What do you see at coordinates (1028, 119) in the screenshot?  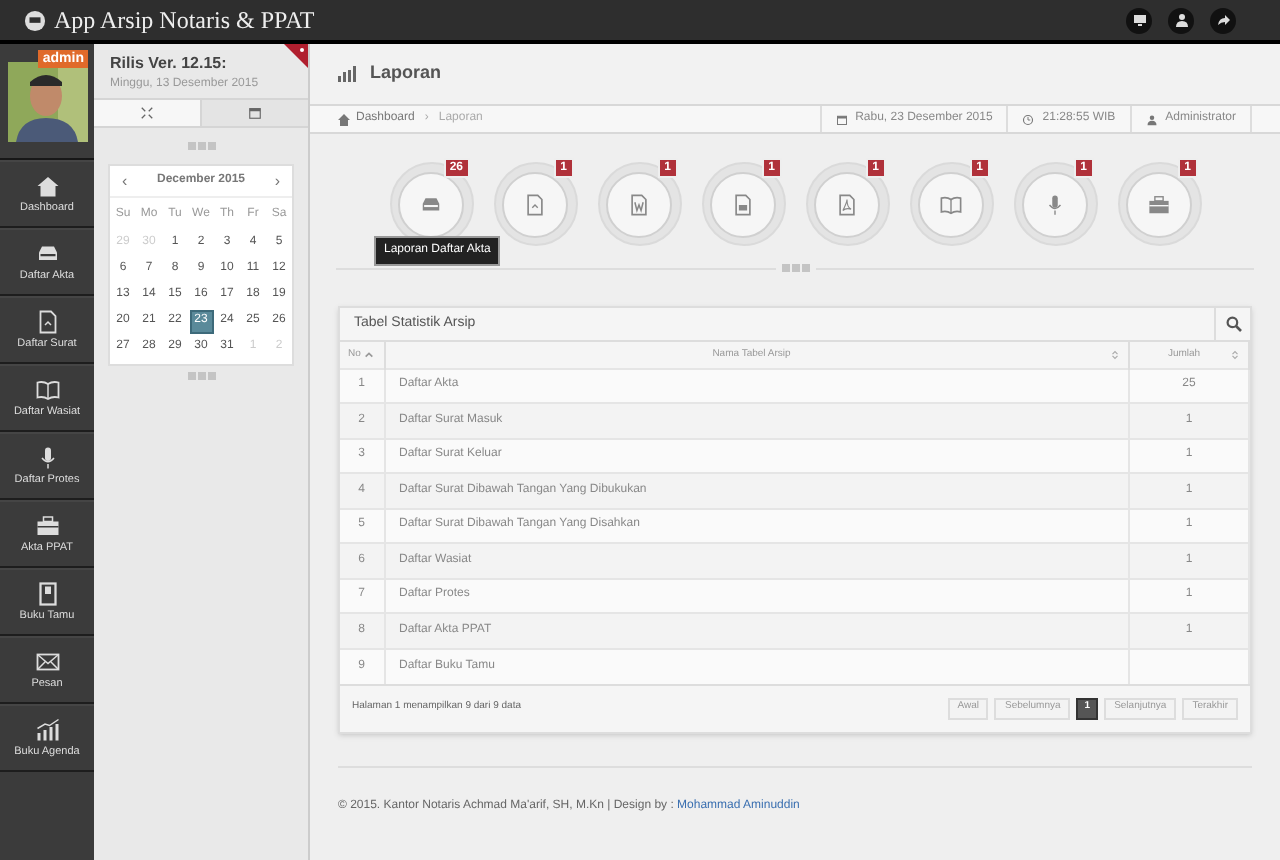 I see `clock-icon` at bounding box center [1028, 119].